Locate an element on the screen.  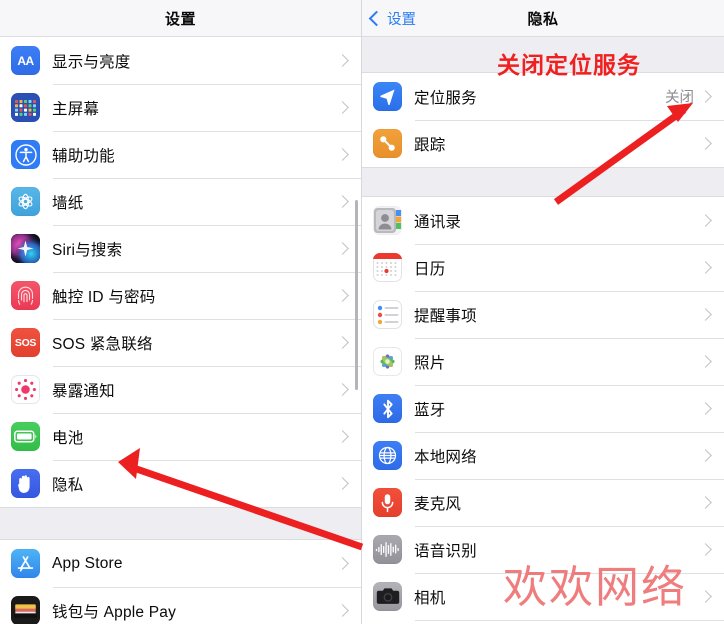
battery-icon is located at coordinates (25, 436).